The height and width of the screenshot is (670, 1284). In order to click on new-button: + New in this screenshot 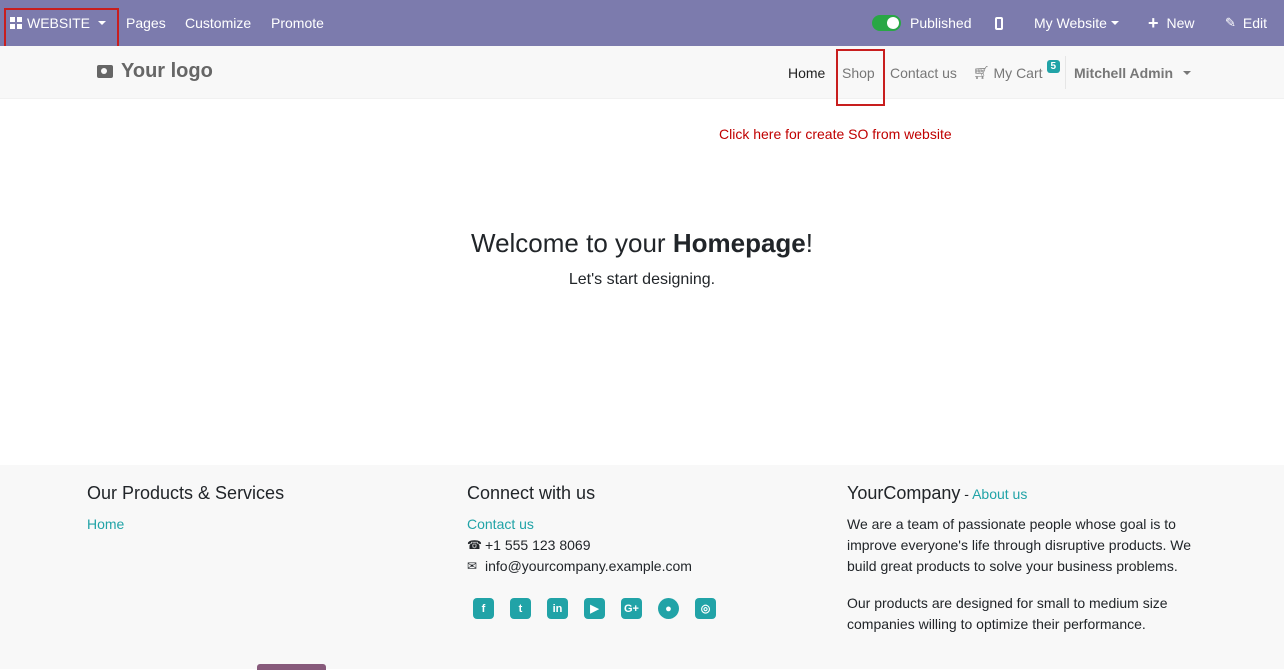, I will do `click(1171, 23)`.